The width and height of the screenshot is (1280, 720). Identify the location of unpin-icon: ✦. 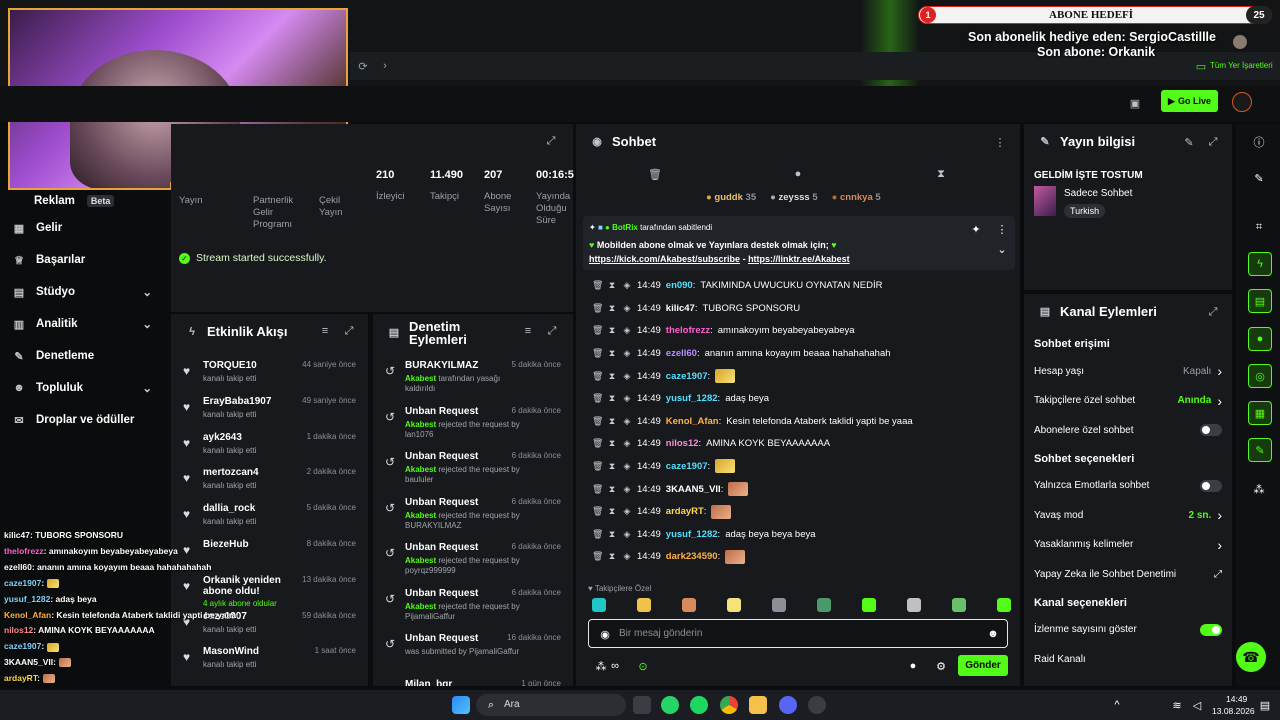
(976, 229).